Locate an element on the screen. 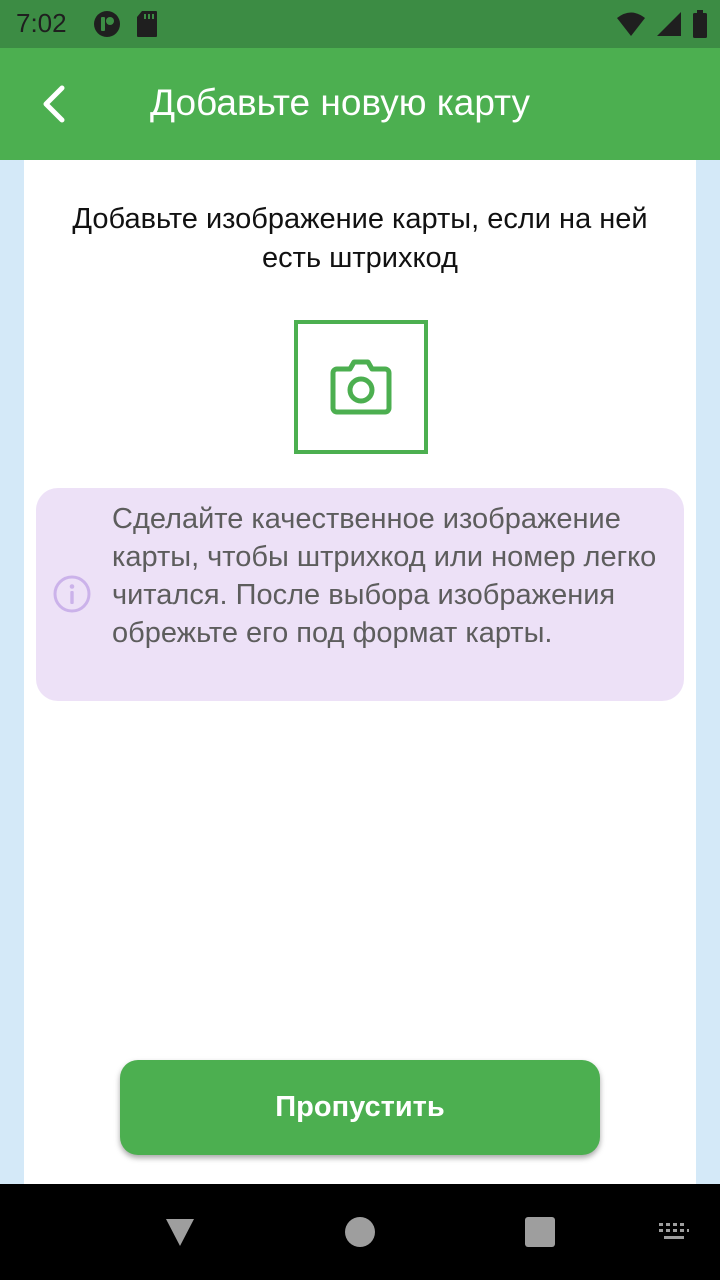 The width and height of the screenshot is (720, 1280). info-icon is located at coordinates (72, 594).